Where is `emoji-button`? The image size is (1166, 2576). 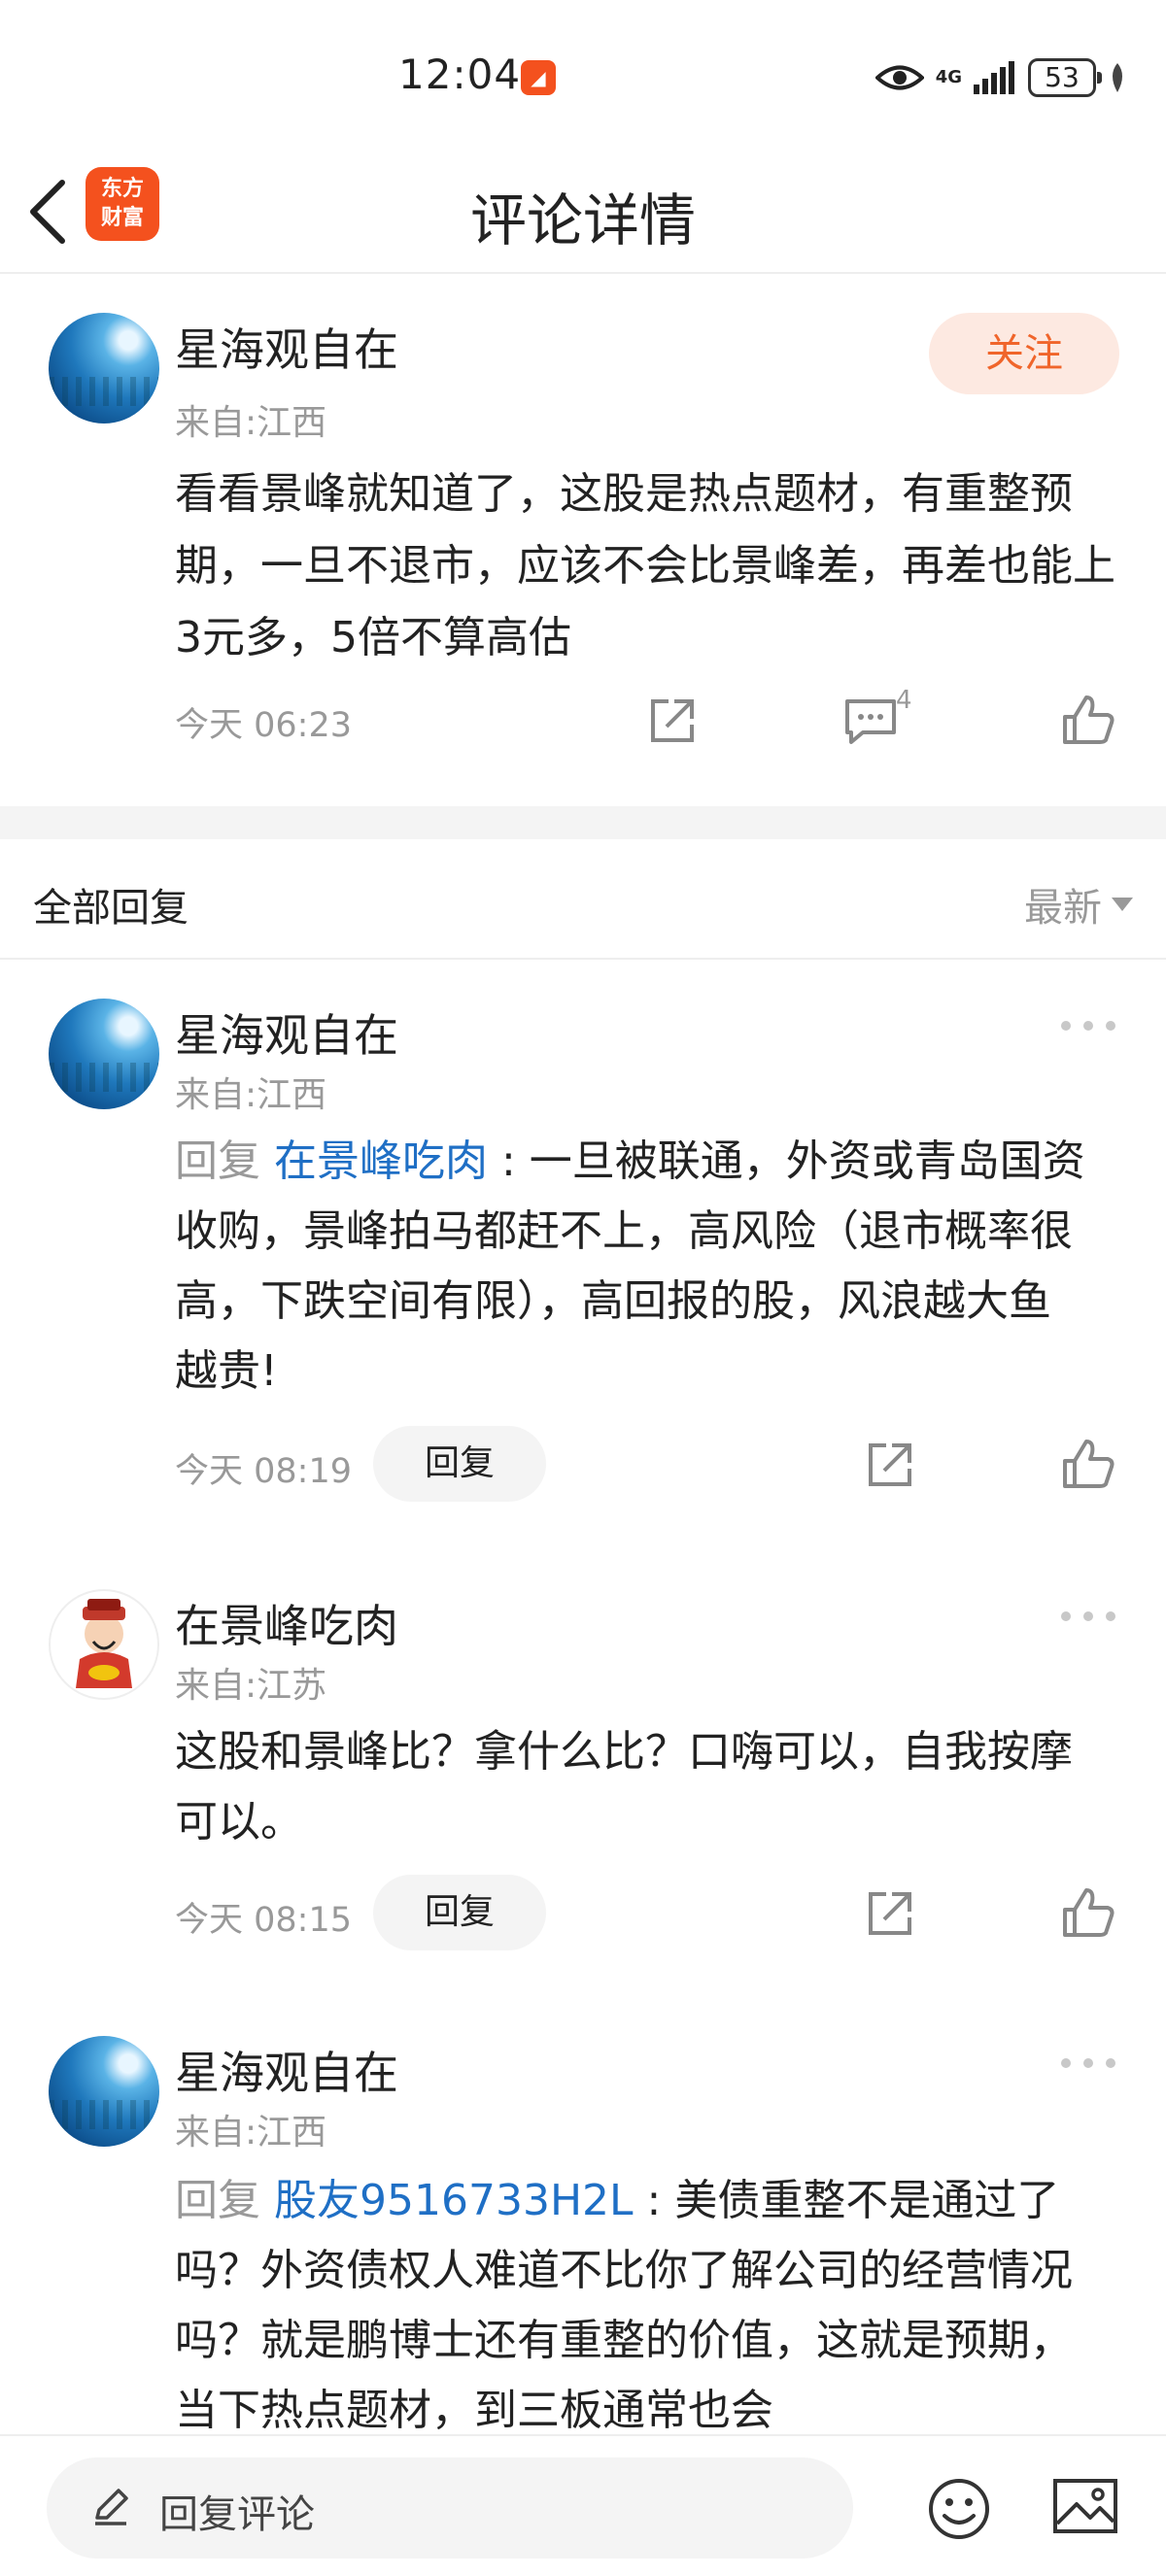
emoji-button is located at coordinates (959, 2509).